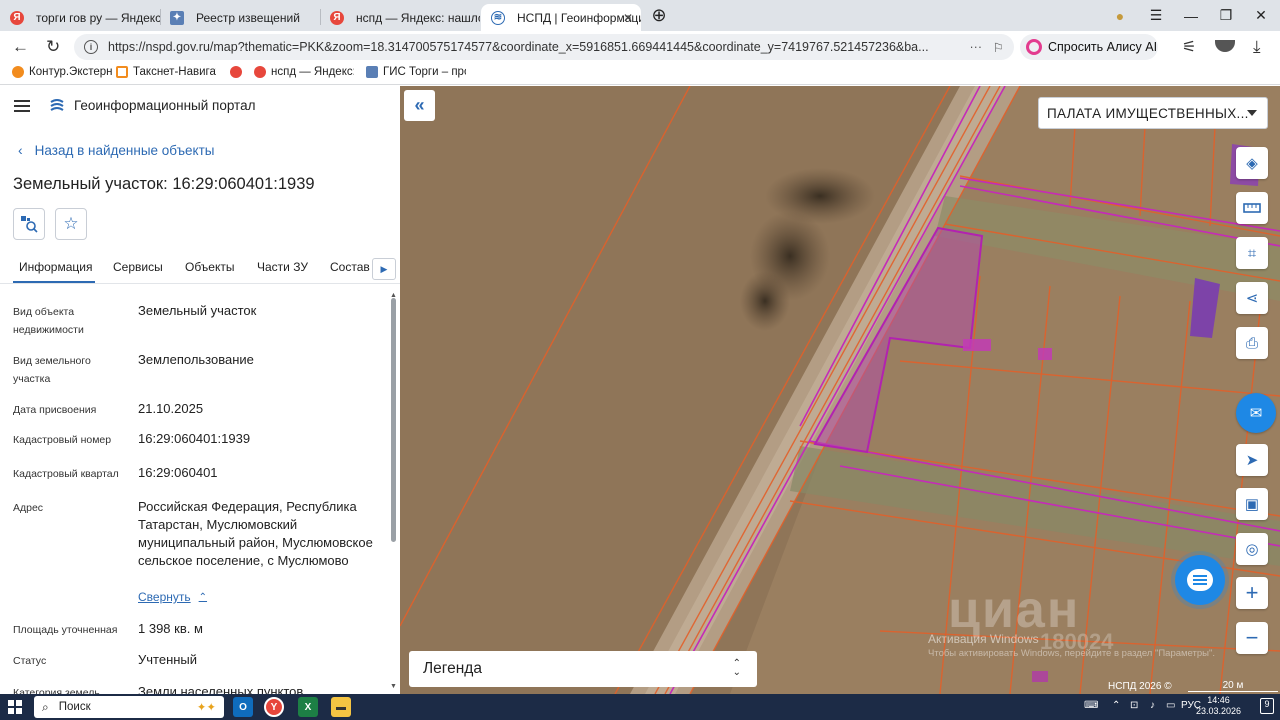 This screenshot has height=720, width=1280. Describe the element at coordinates (1256, 413) in the screenshot. I see `assistant-button: ✉` at that location.